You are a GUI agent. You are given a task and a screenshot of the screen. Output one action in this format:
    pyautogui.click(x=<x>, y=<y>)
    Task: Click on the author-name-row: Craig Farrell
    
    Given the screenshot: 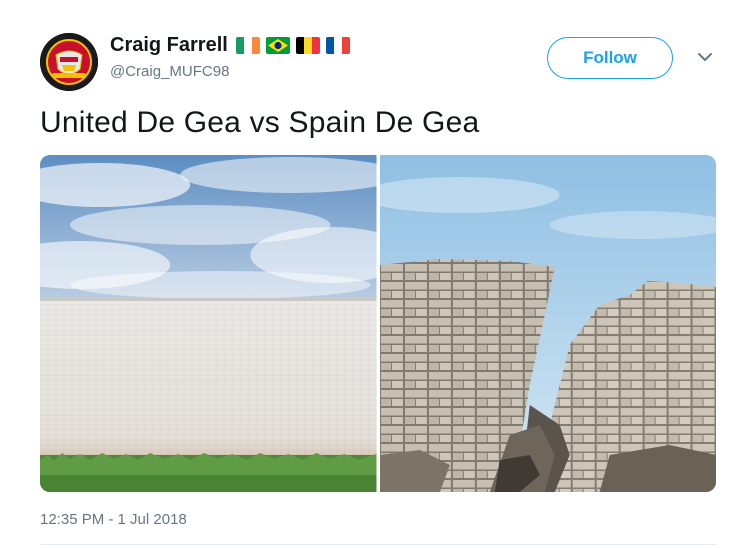 What is the action you would take?
    pyautogui.click(x=230, y=45)
    